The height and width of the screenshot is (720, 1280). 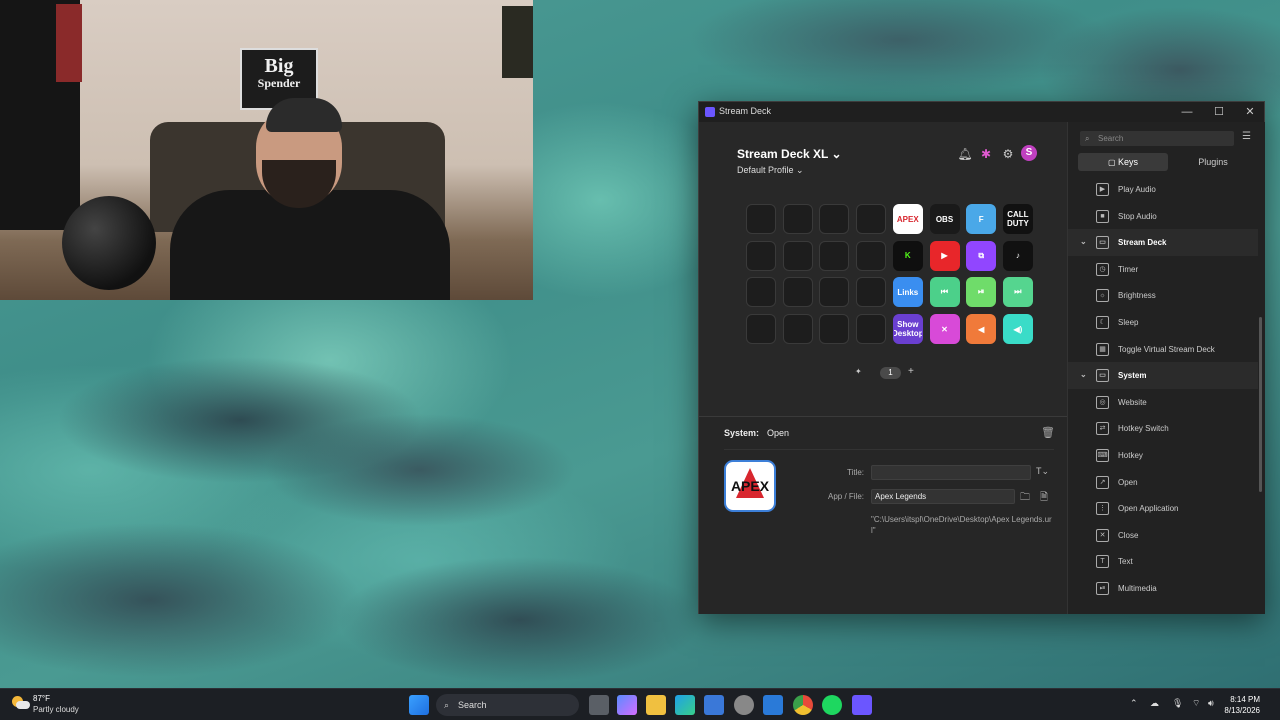 What do you see at coordinates (832, 705) in the screenshot?
I see `spotify-icon` at bounding box center [832, 705].